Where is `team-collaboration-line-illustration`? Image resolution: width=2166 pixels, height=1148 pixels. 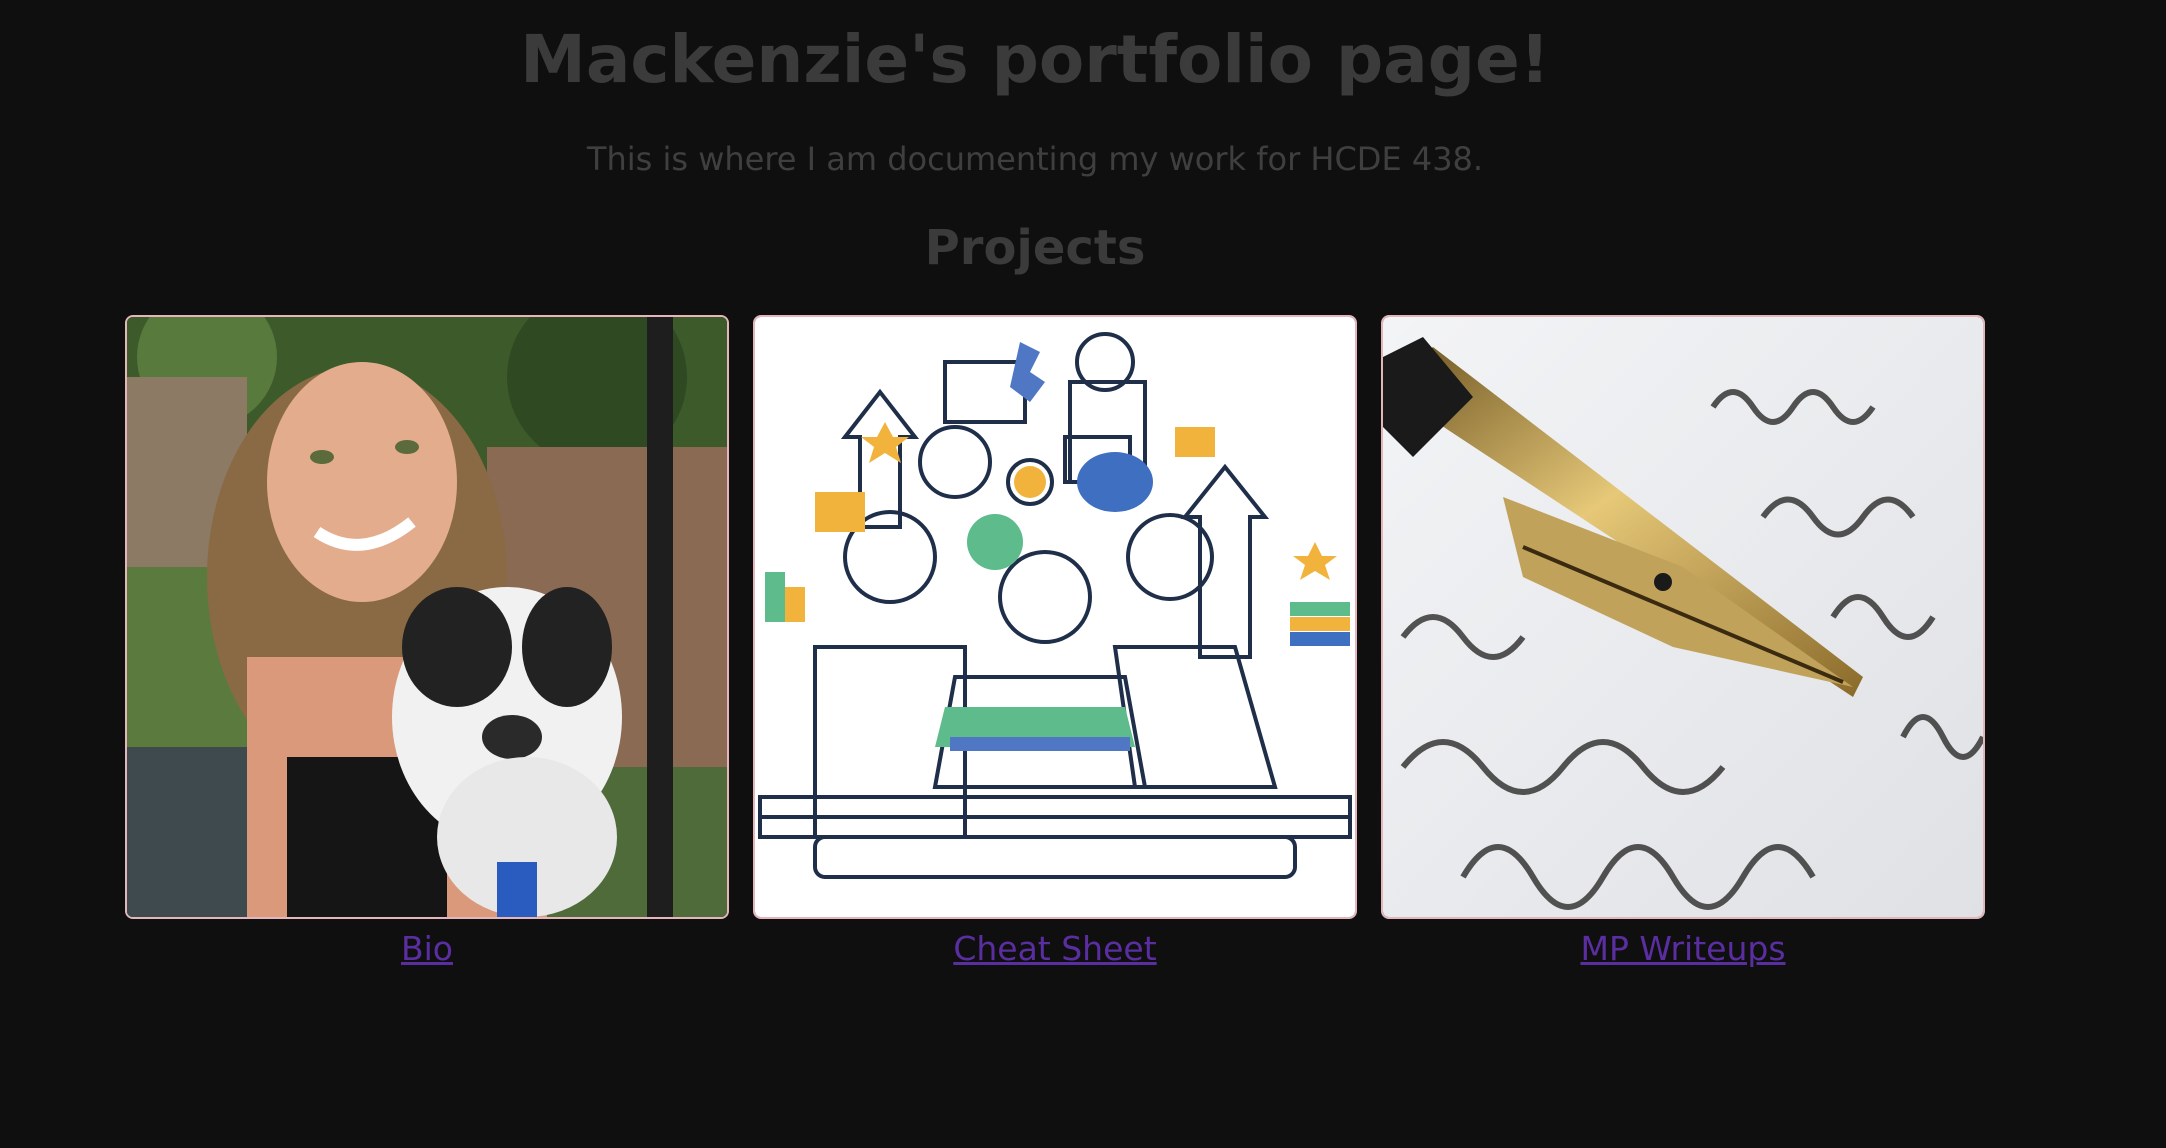
team-collaboration-line-illustration is located at coordinates (1055, 617).